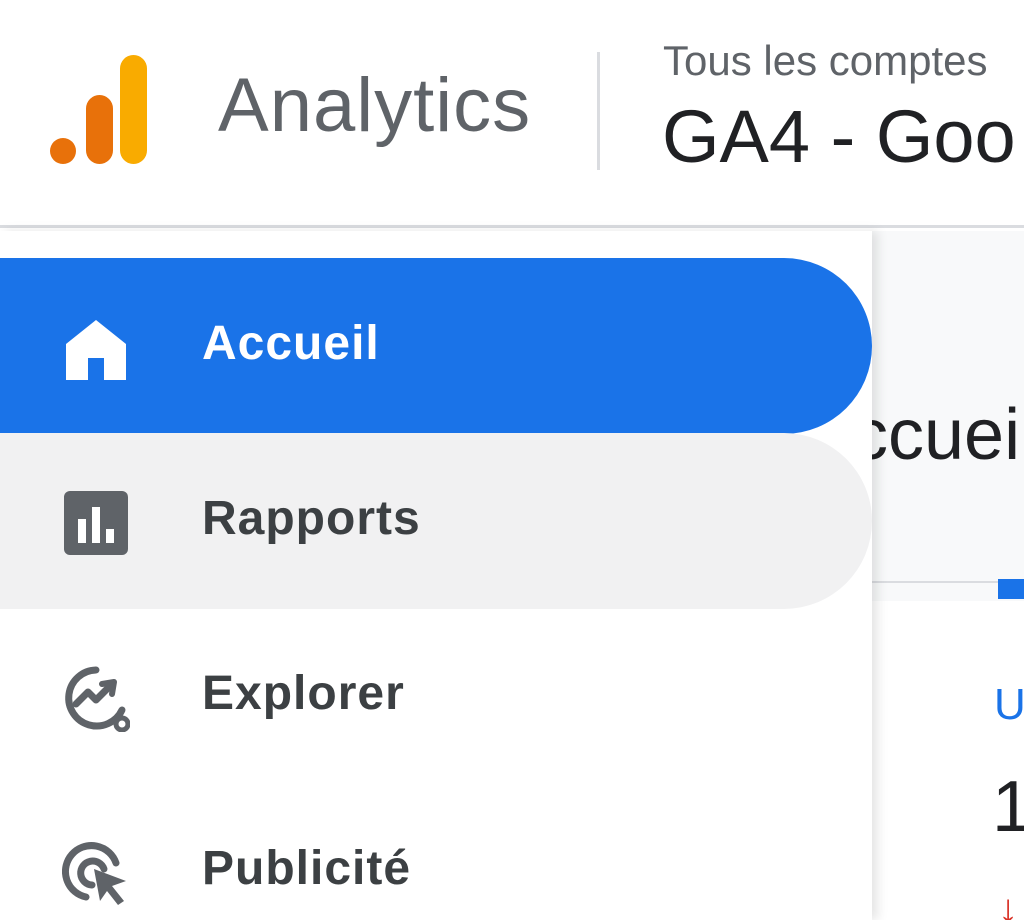 This screenshot has height=920, width=1024. Describe the element at coordinates (303, 693) in the screenshot. I see `nav-item-label: Explorer` at that location.